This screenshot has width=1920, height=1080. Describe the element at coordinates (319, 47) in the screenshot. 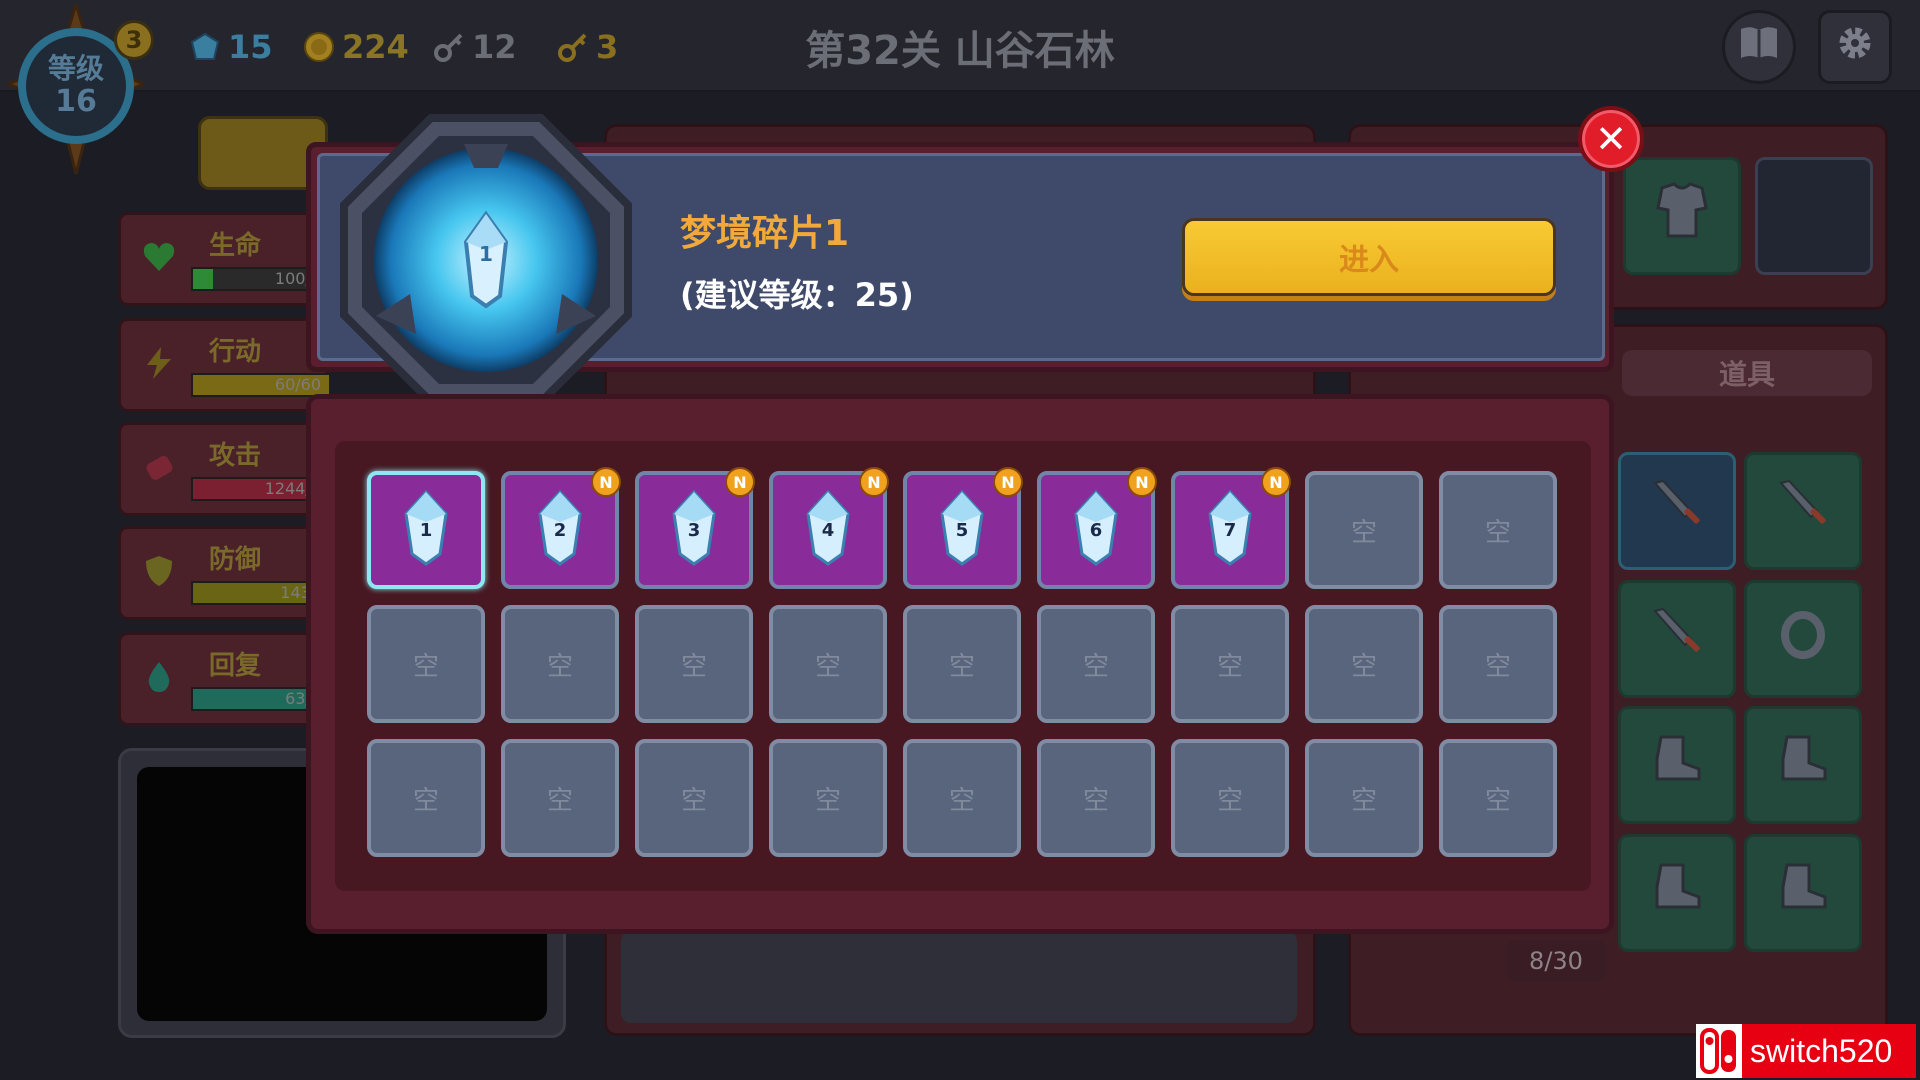

I see `coin-icon` at that location.